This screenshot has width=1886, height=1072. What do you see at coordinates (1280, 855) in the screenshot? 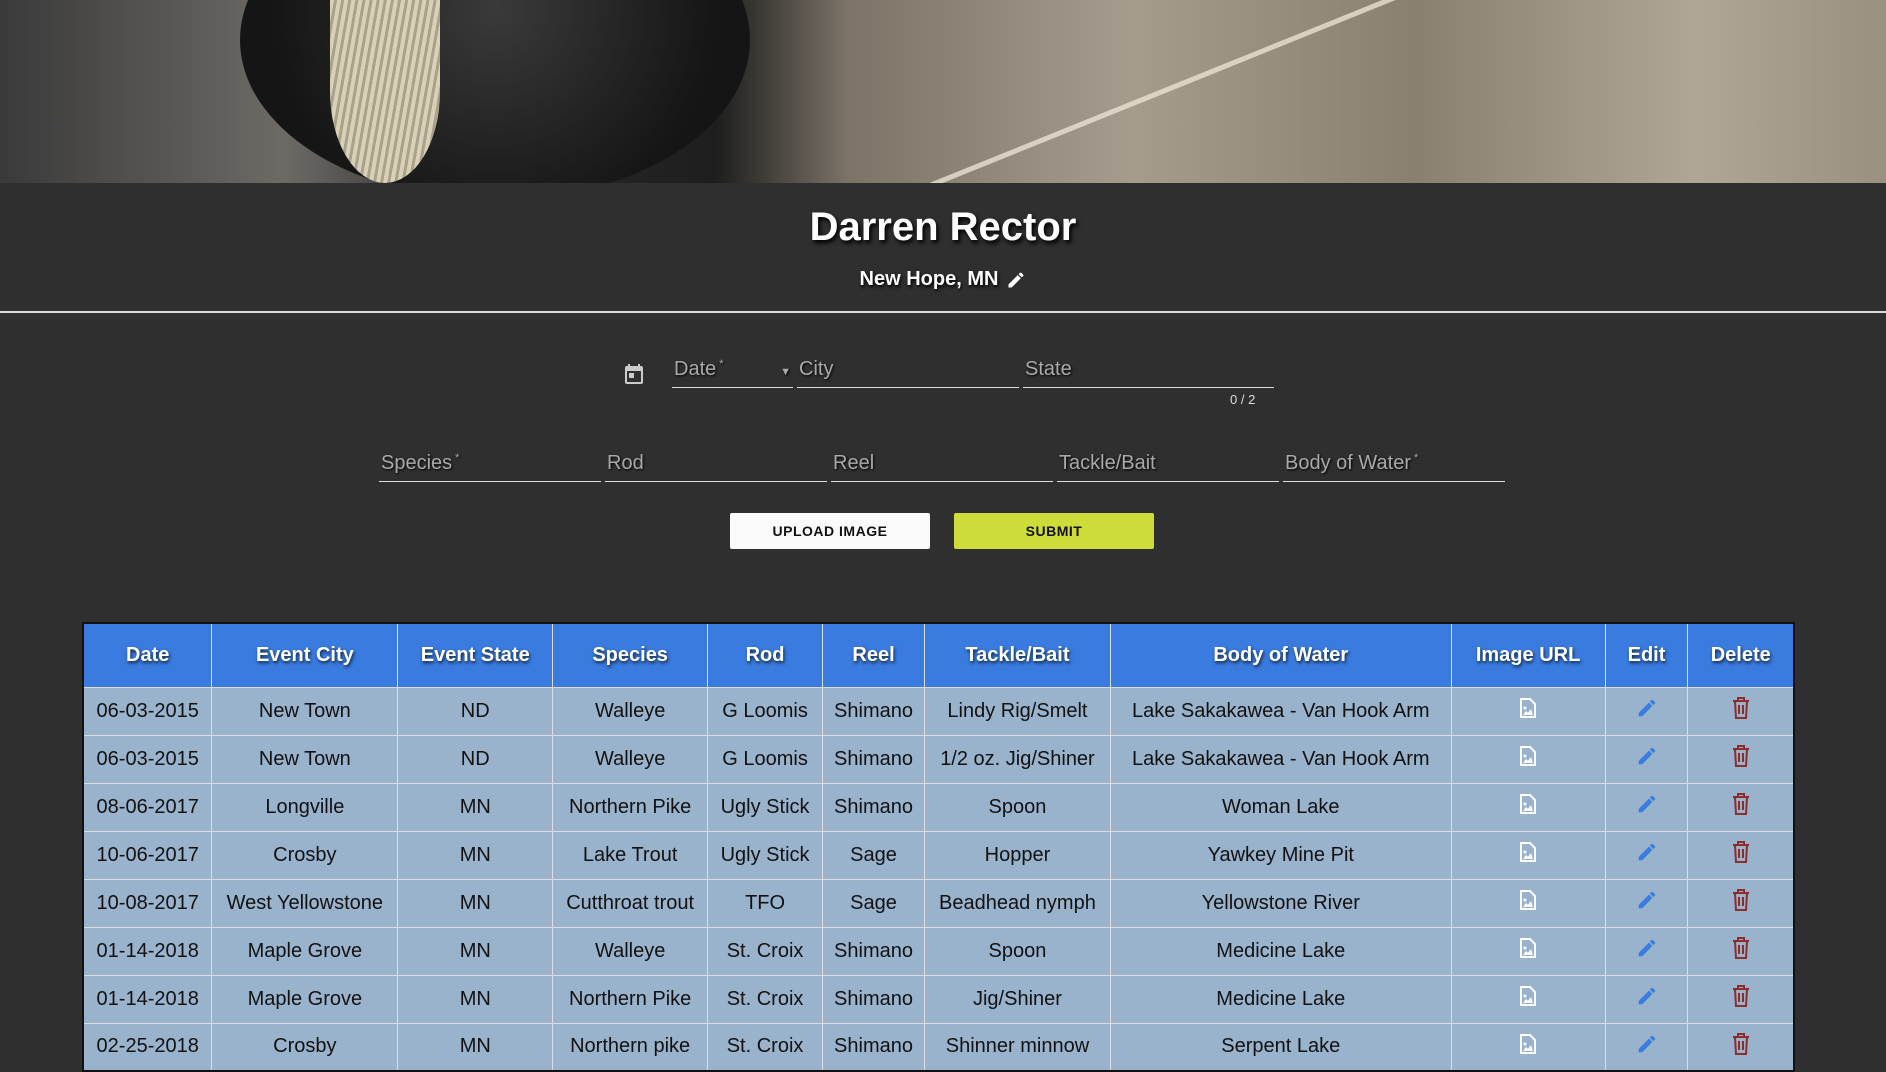
I see `table-cell: Yawkey Mine Pit` at bounding box center [1280, 855].